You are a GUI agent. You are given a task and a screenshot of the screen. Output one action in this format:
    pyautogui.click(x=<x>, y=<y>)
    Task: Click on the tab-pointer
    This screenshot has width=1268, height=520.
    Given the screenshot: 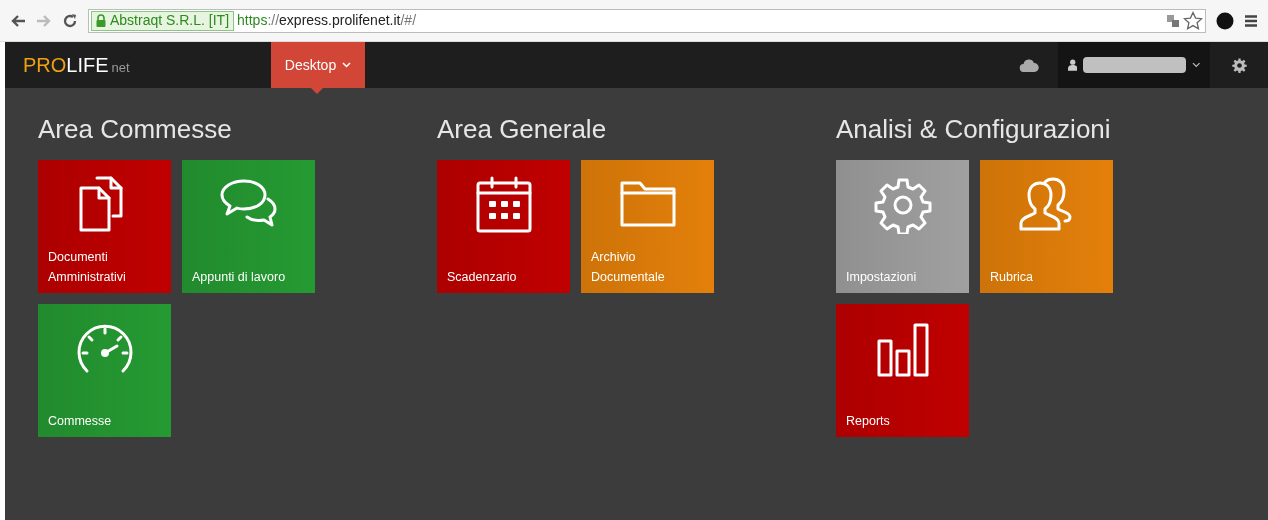 What is the action you would take?
    pyautogui.click(x=317, y=91)
    